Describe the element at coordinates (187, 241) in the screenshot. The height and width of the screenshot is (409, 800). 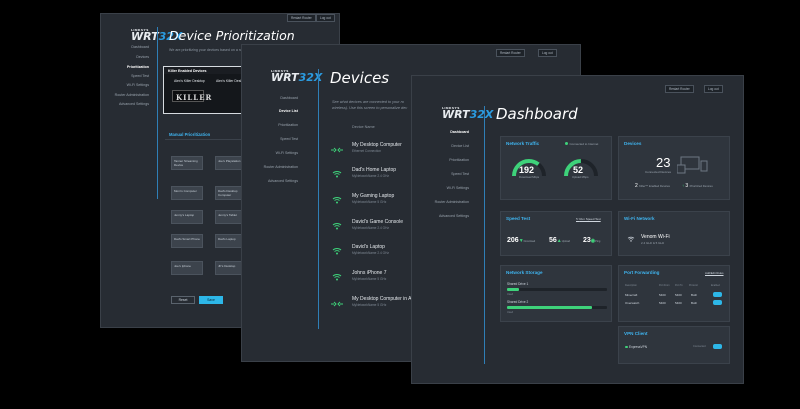
I see `priority-device-card: Dad's Smart Phone` at that location.